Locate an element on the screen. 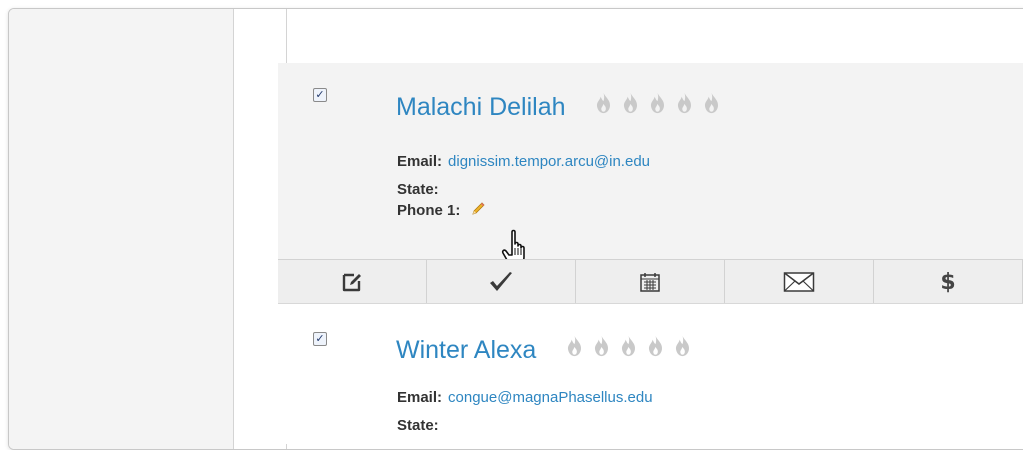 Image resolution: width=1023 pixels, height=450 pixels. email-button is located at coordinates (799, 282).